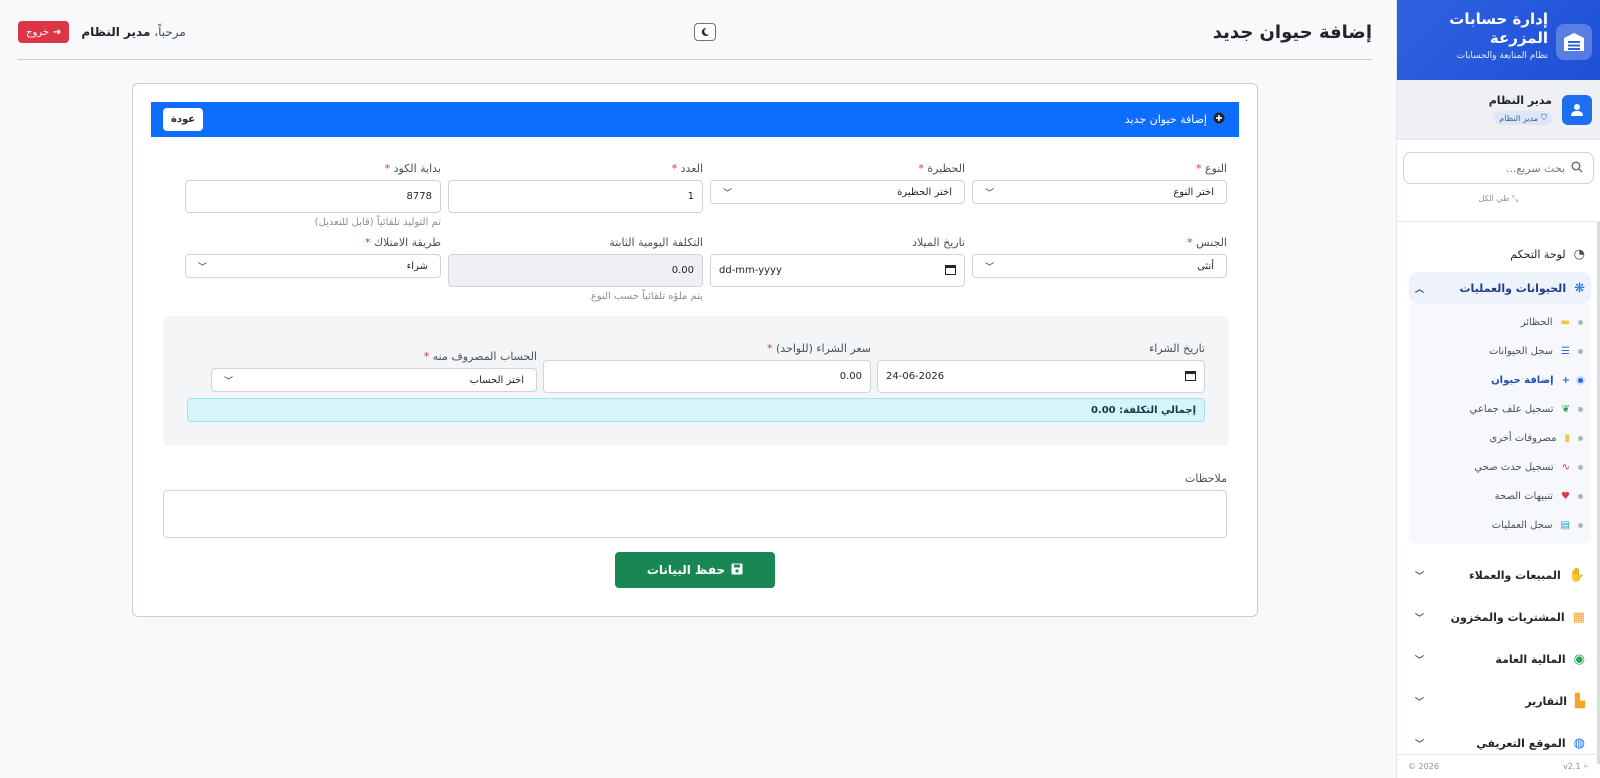  Describe the element at coordinates (1579, 288) in the screenshot. I see `paw-icon: ❋` at that location.